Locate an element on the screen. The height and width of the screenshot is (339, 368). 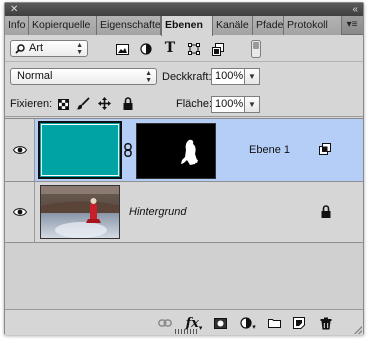
tab-protokoll: Protokoll is located at coordinates (313, 25).